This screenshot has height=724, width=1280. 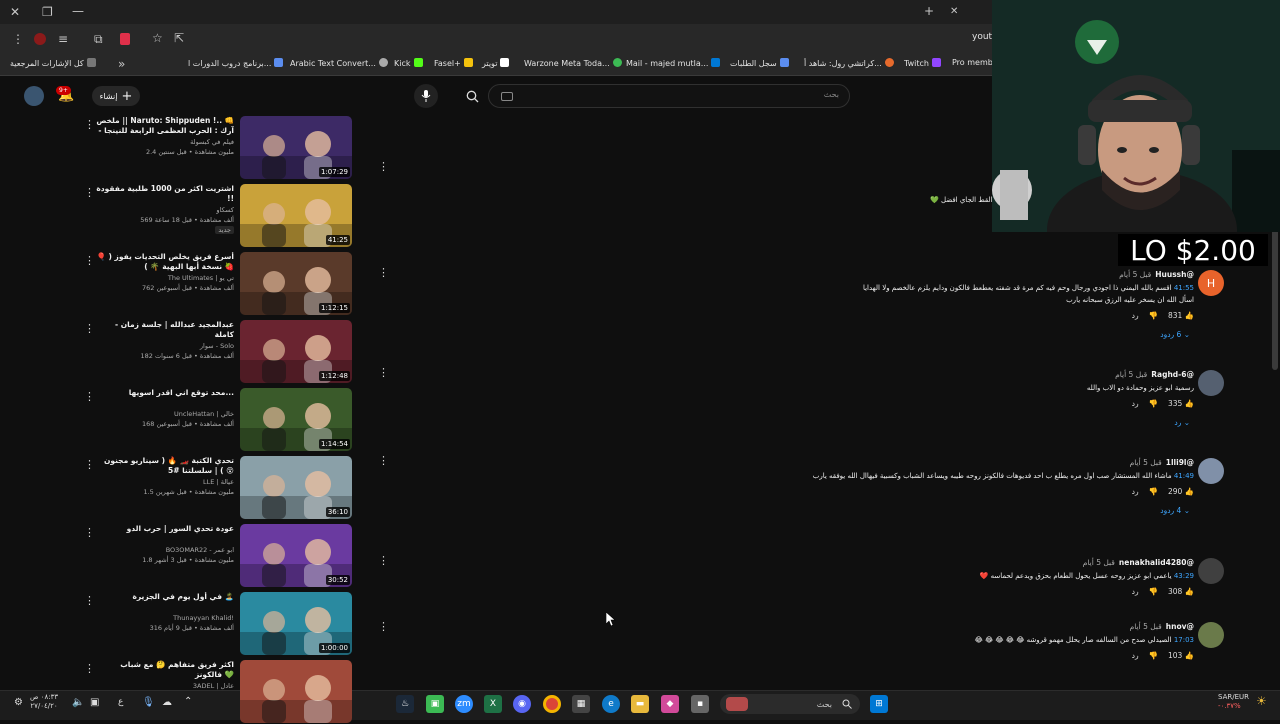 What do you see at coordinates (929, 11) in the screenshot?
I see `new-tab-icon: +` at bounding box center [929, 11].